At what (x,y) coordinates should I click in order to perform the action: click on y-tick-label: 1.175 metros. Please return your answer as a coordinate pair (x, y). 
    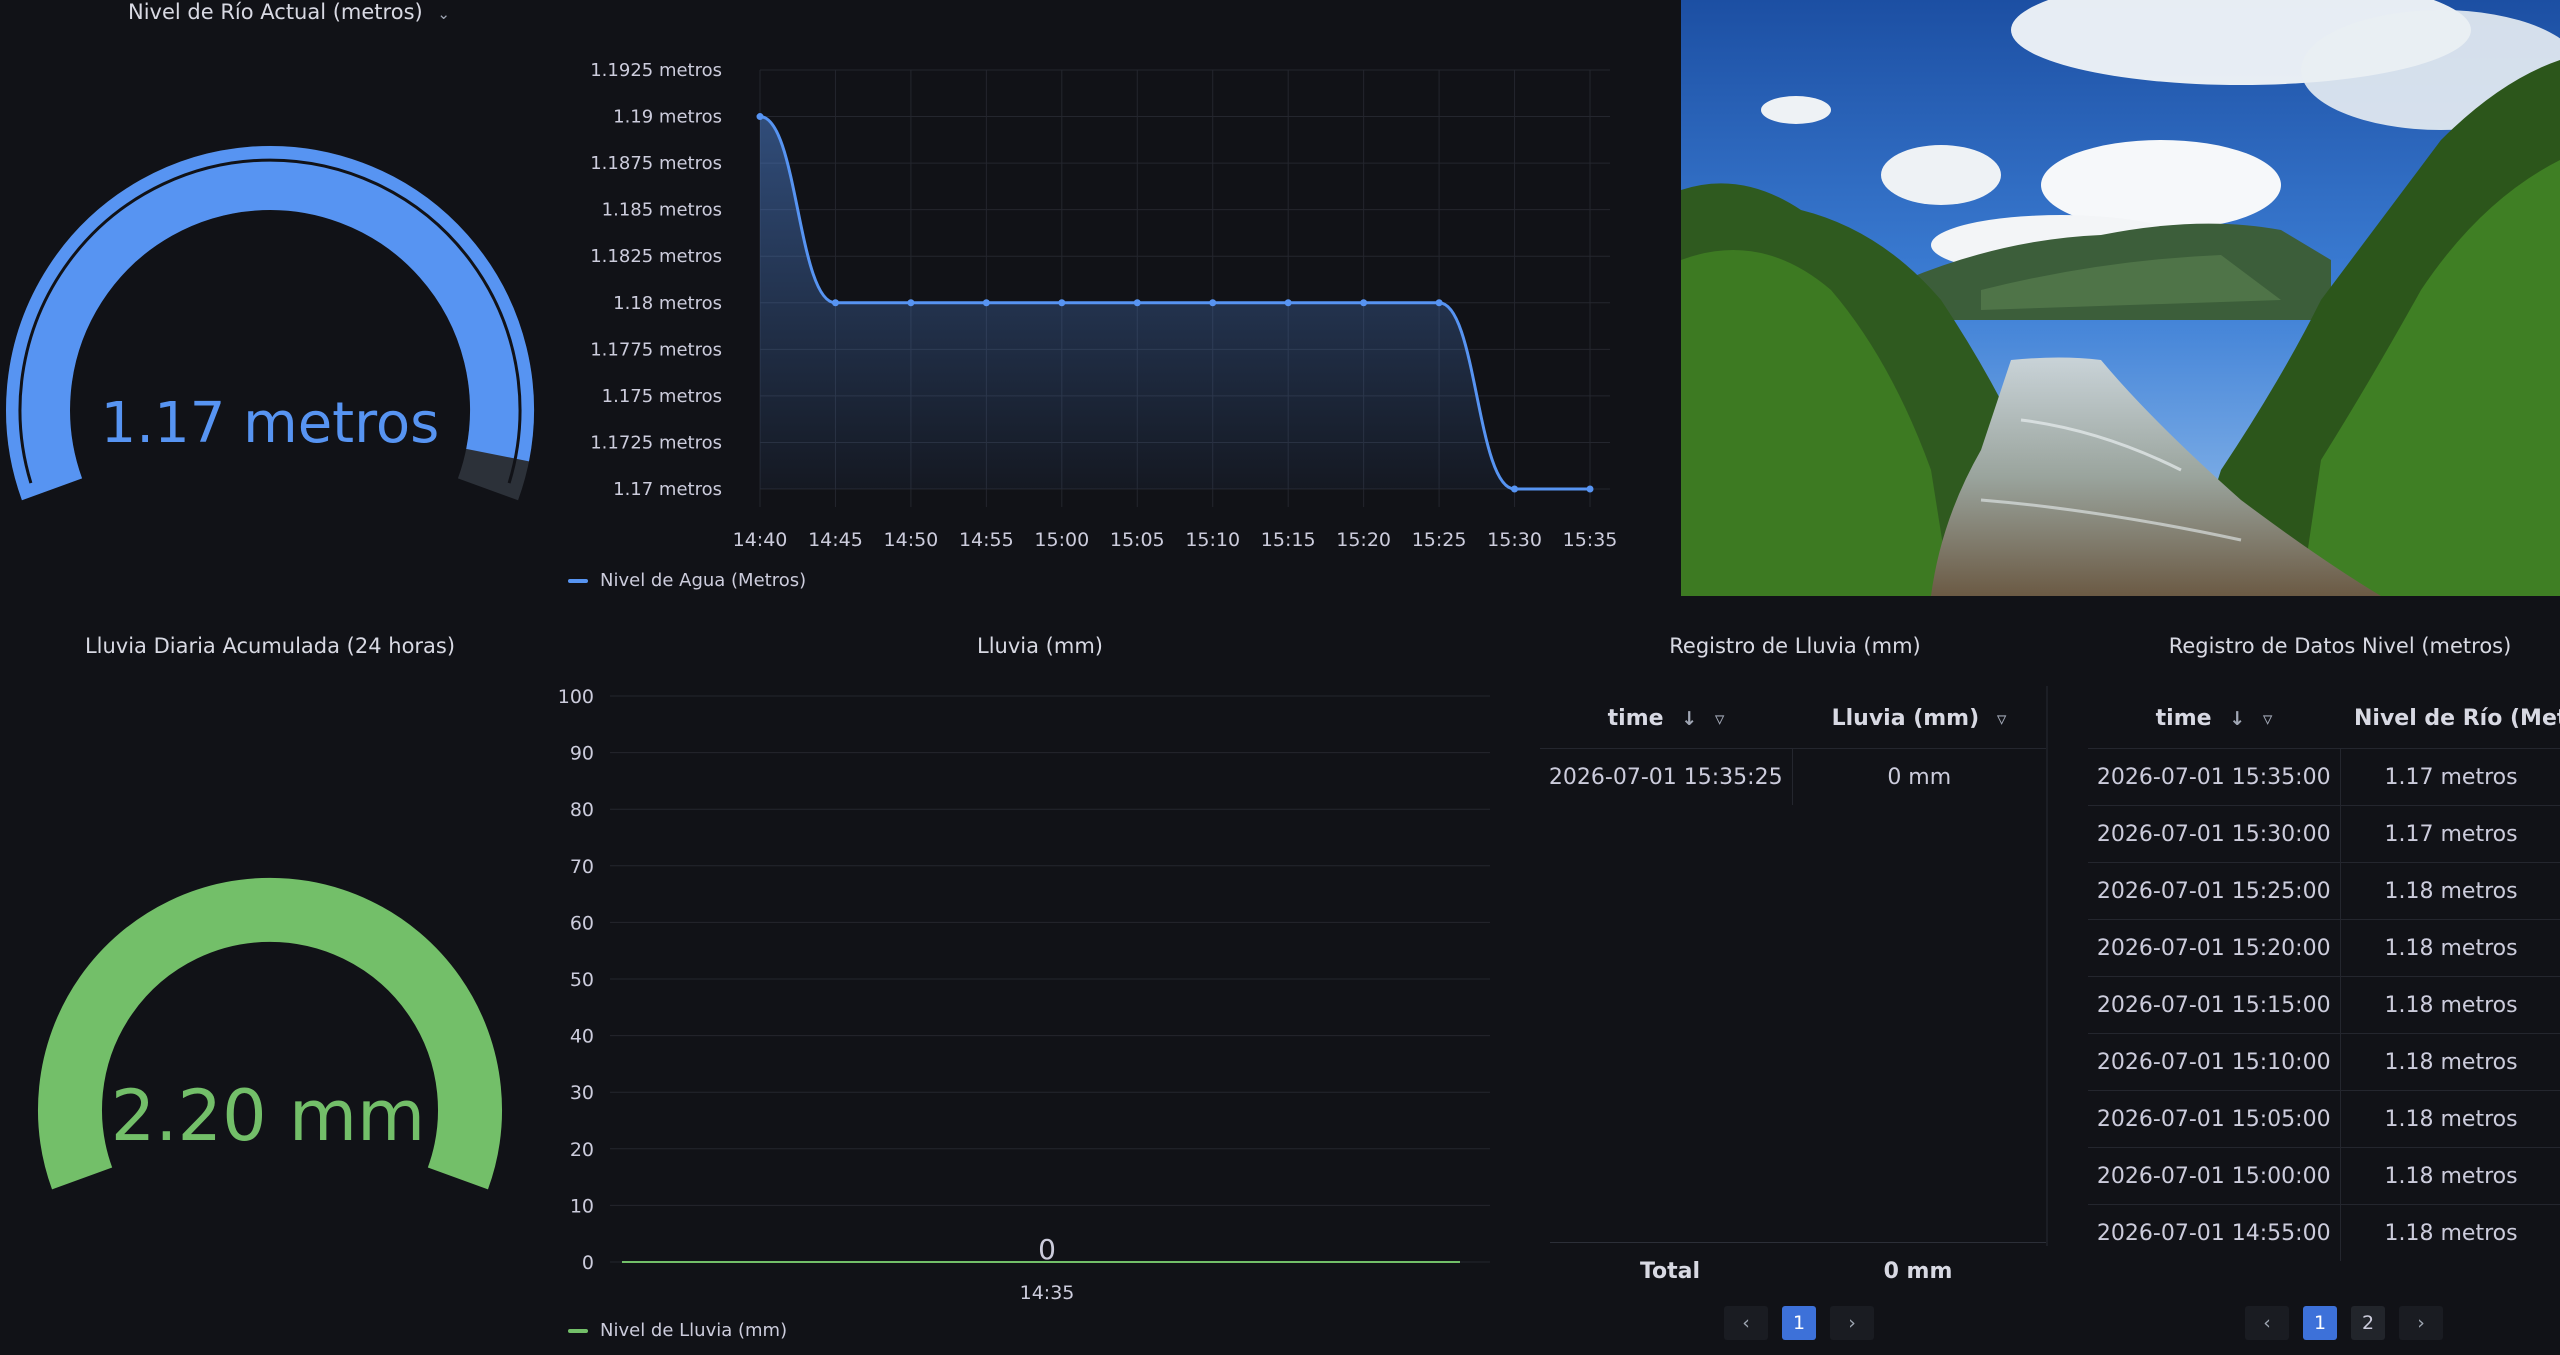
    Looking at the image, I should click on (662, 396).